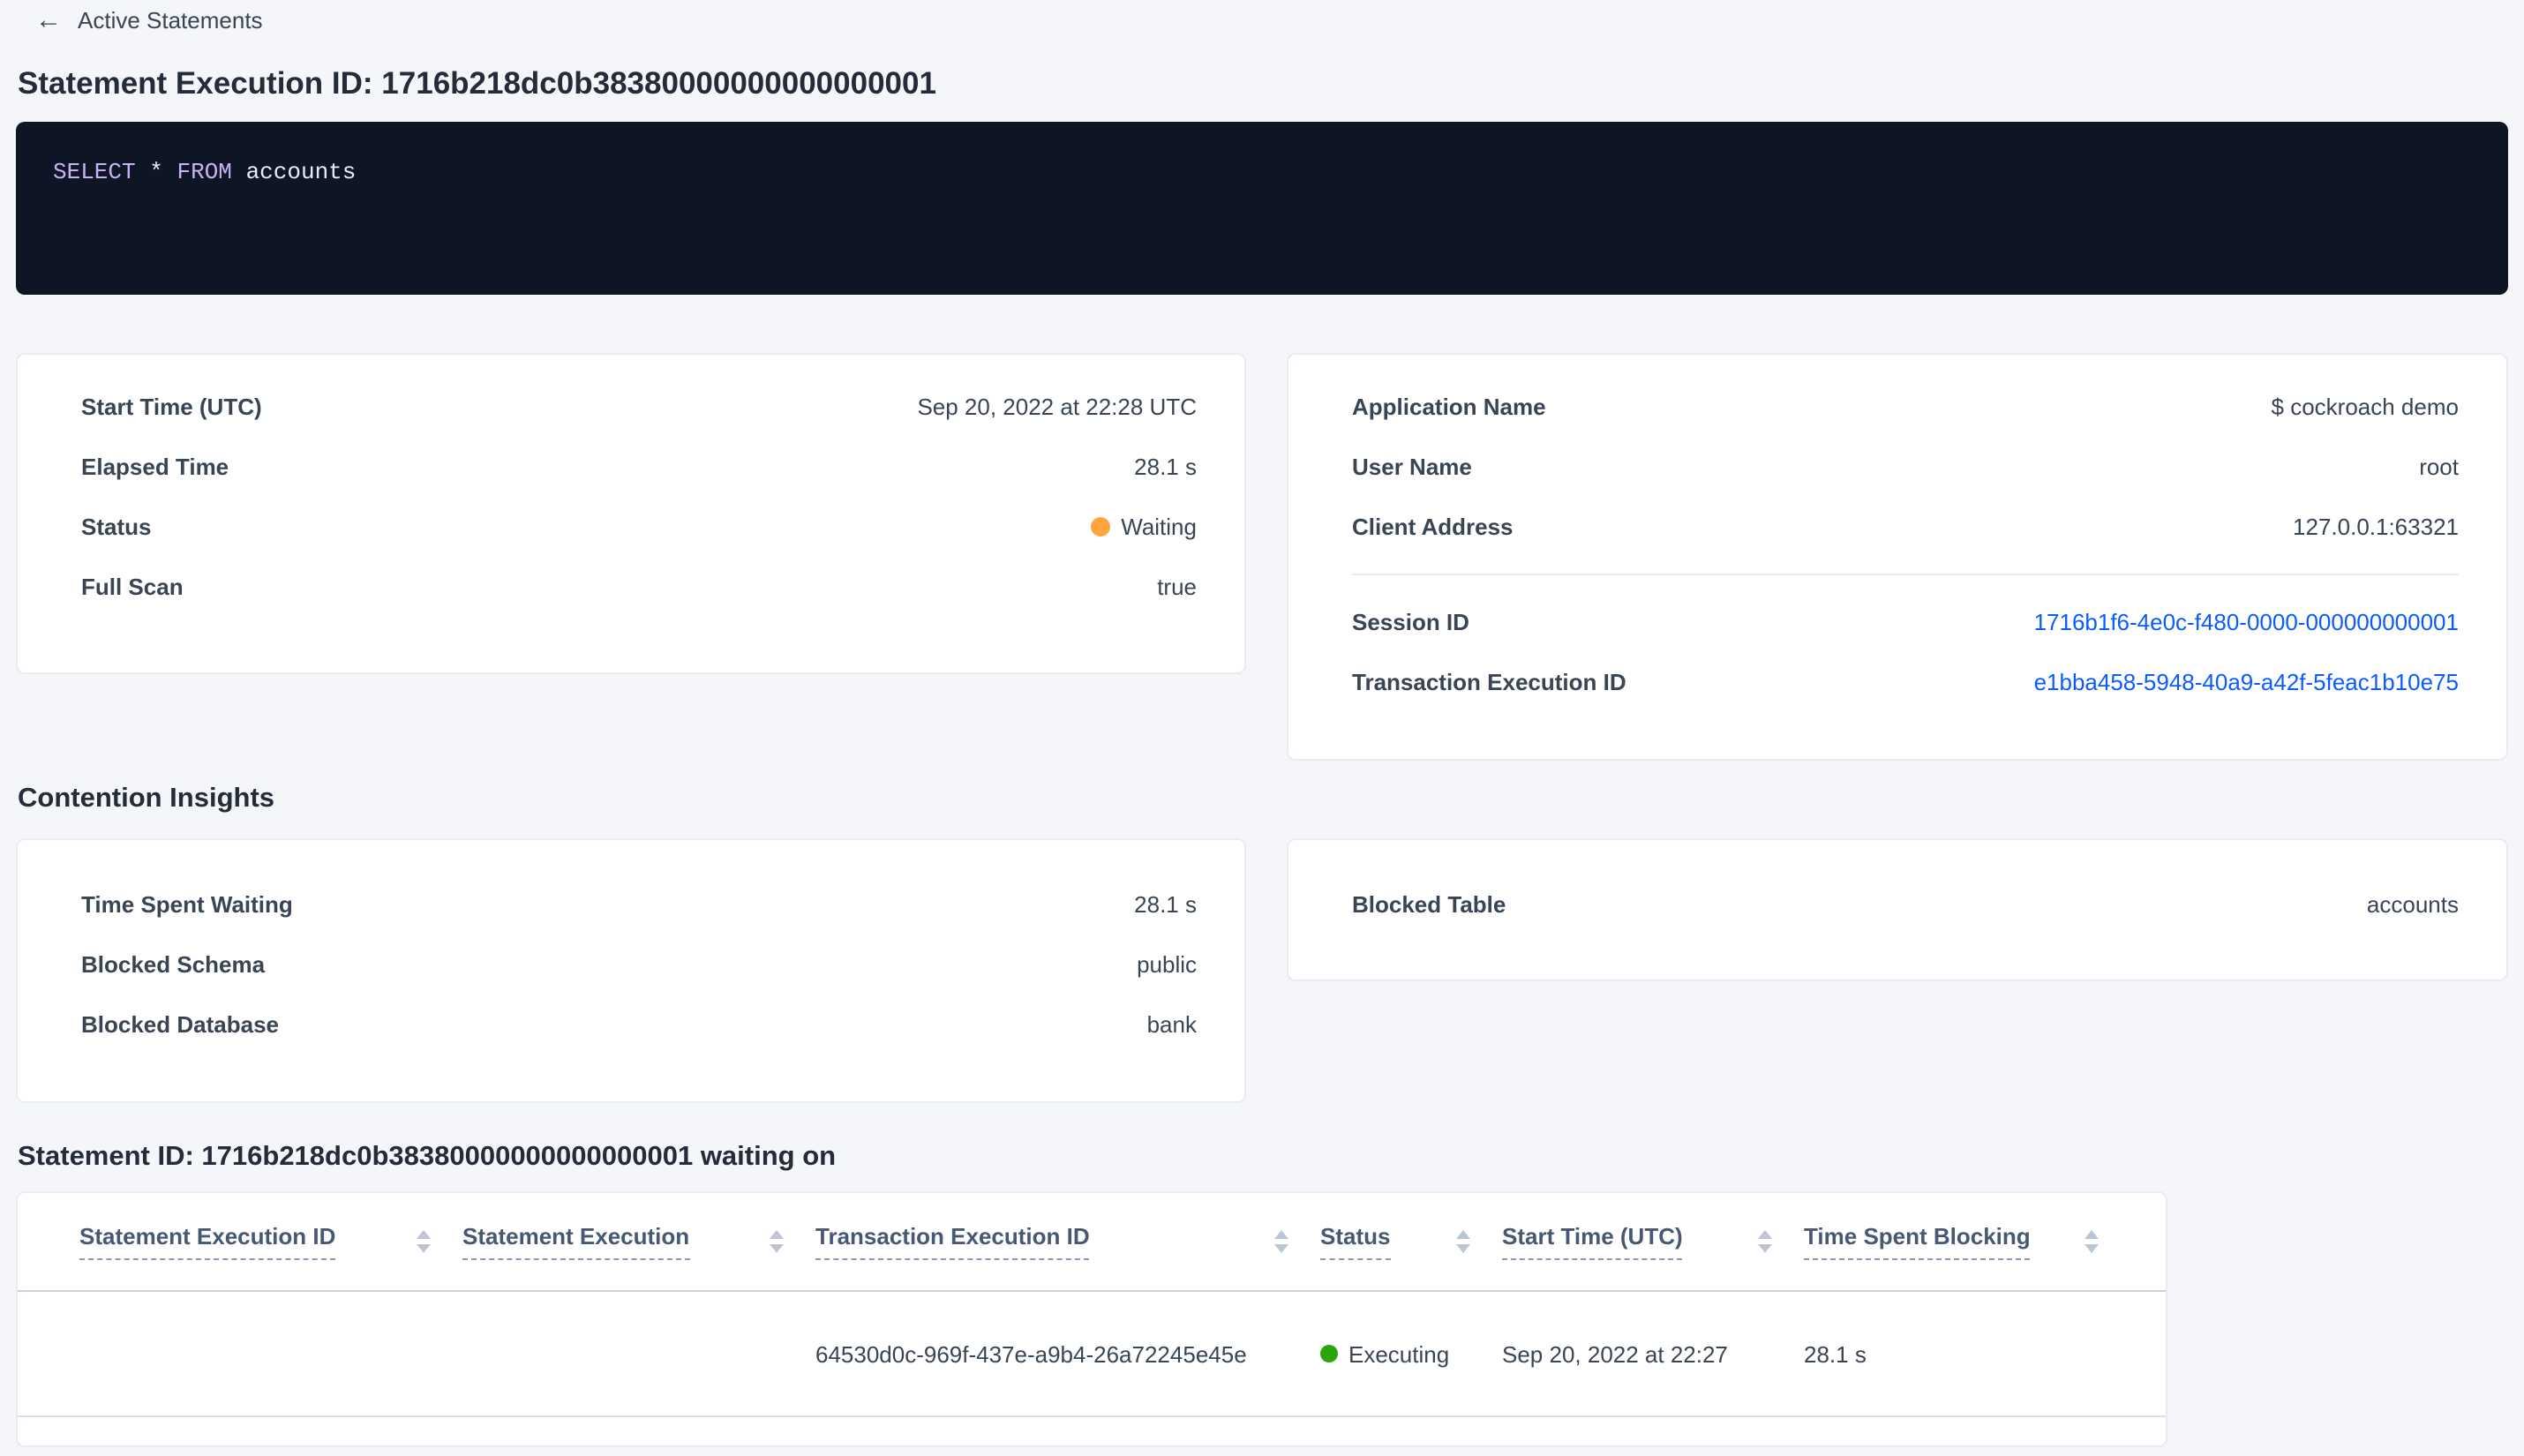  I want to click on column-header-time-spent-blocking: Time Spent Blocking, so click(1967, 1241).